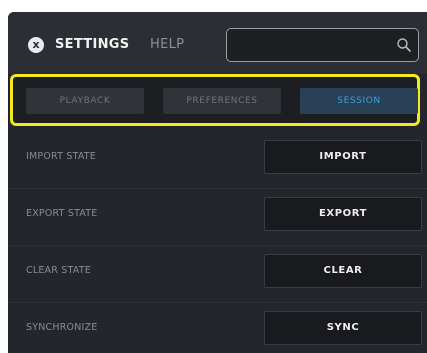 Image resolution: width=427 pixels, height=353 pixels. Describe the element at coordinates (343, 271) in the screenshot. I see `clear-button: CLEAR` at that location.